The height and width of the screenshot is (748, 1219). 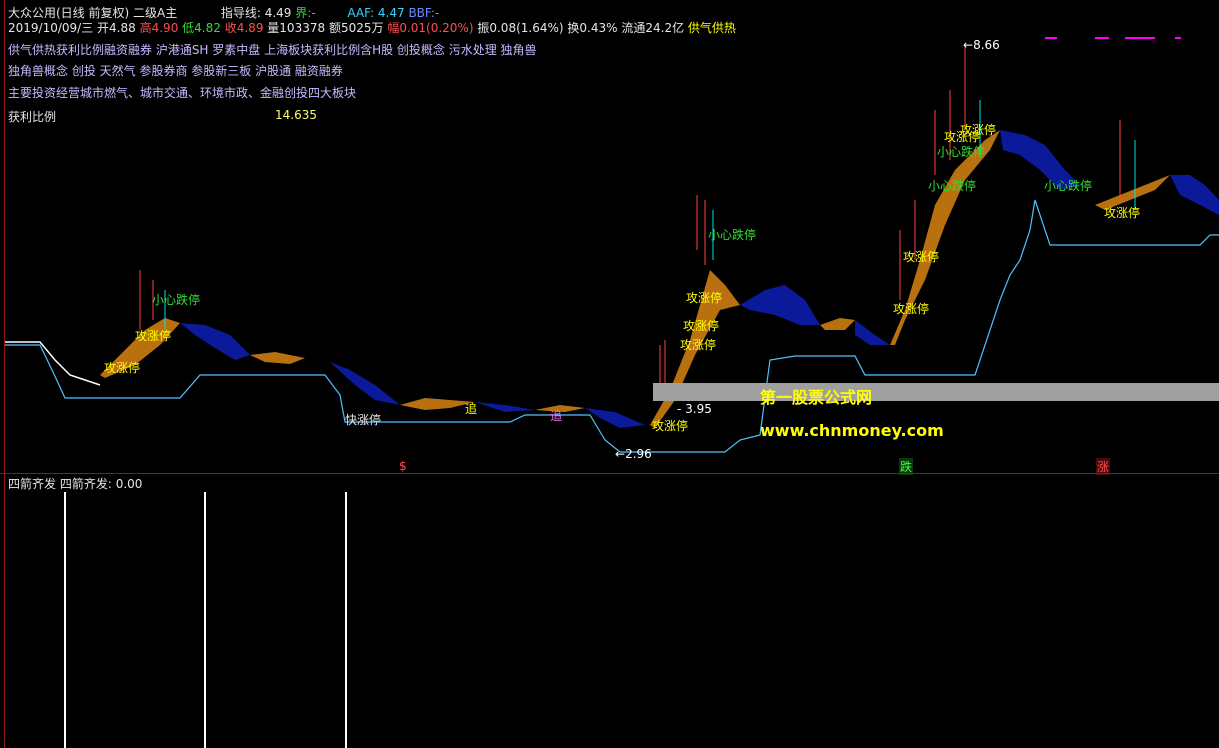 I want to click on signal-attack-4: 攻涨停, so click(x=698, y=345).